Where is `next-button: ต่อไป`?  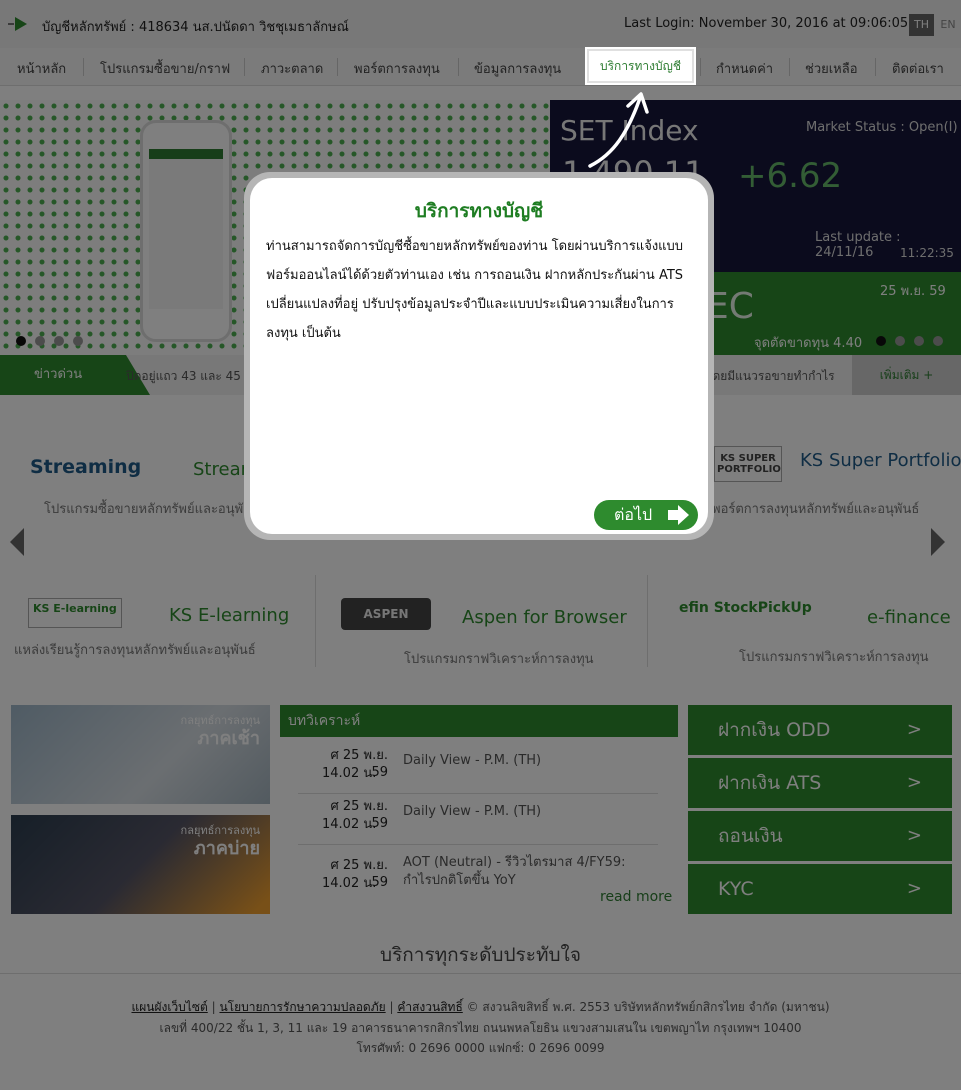 next-button: ต่อไป is located at coordinates (646, 515).